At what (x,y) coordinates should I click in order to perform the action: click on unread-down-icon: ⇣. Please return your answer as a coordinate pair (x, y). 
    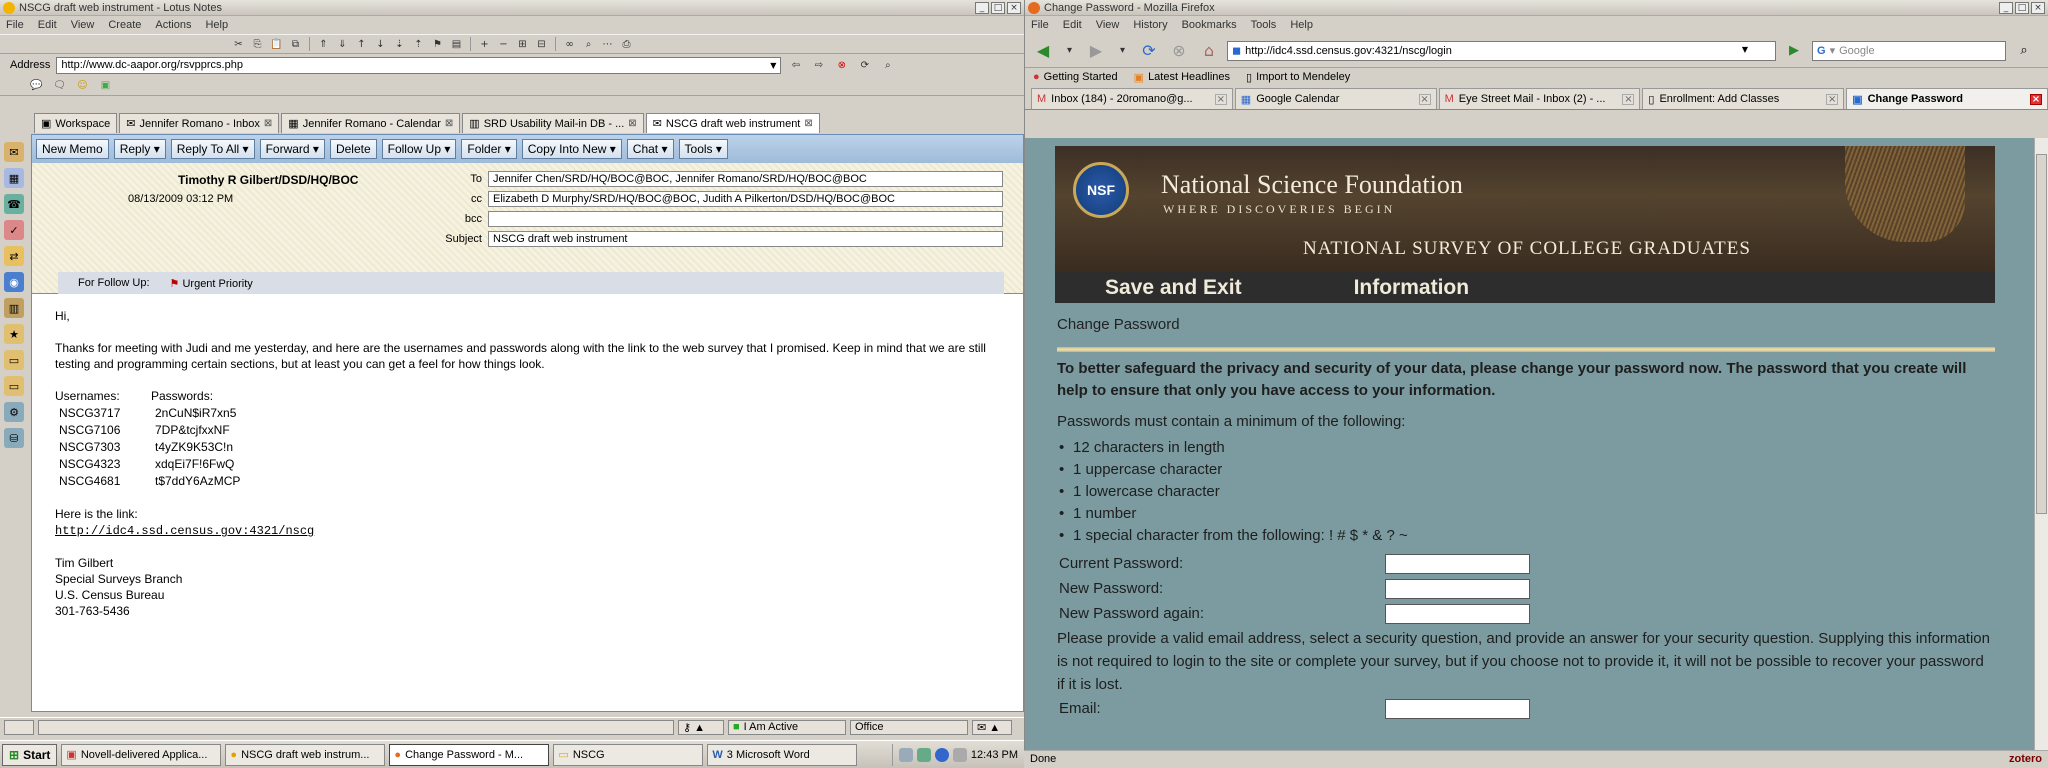
    Looking at the image, I should click on (399, 44).